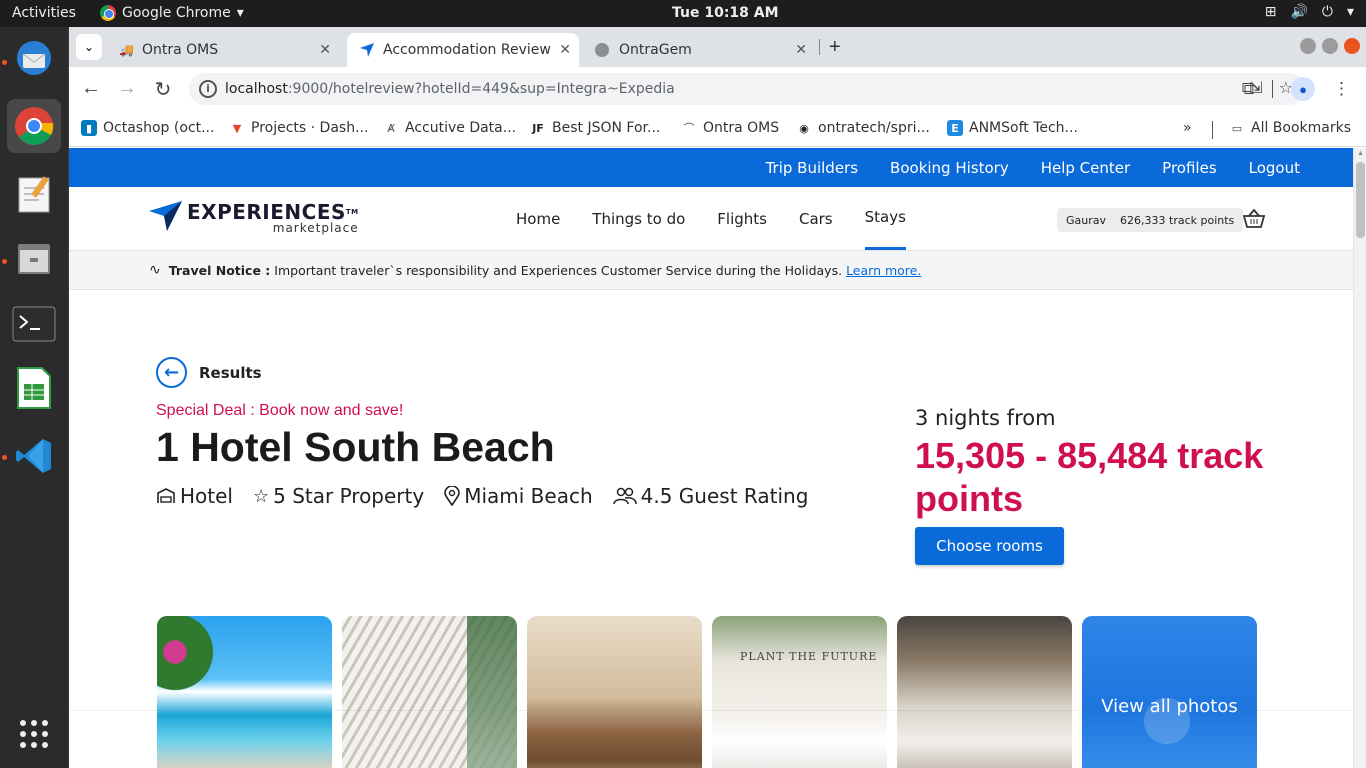 The height and width of the screenshot is (768, 1366). Describe the element at coordinates (835, 47) in the screenshot. I see `new-tab-button: +` at that location.